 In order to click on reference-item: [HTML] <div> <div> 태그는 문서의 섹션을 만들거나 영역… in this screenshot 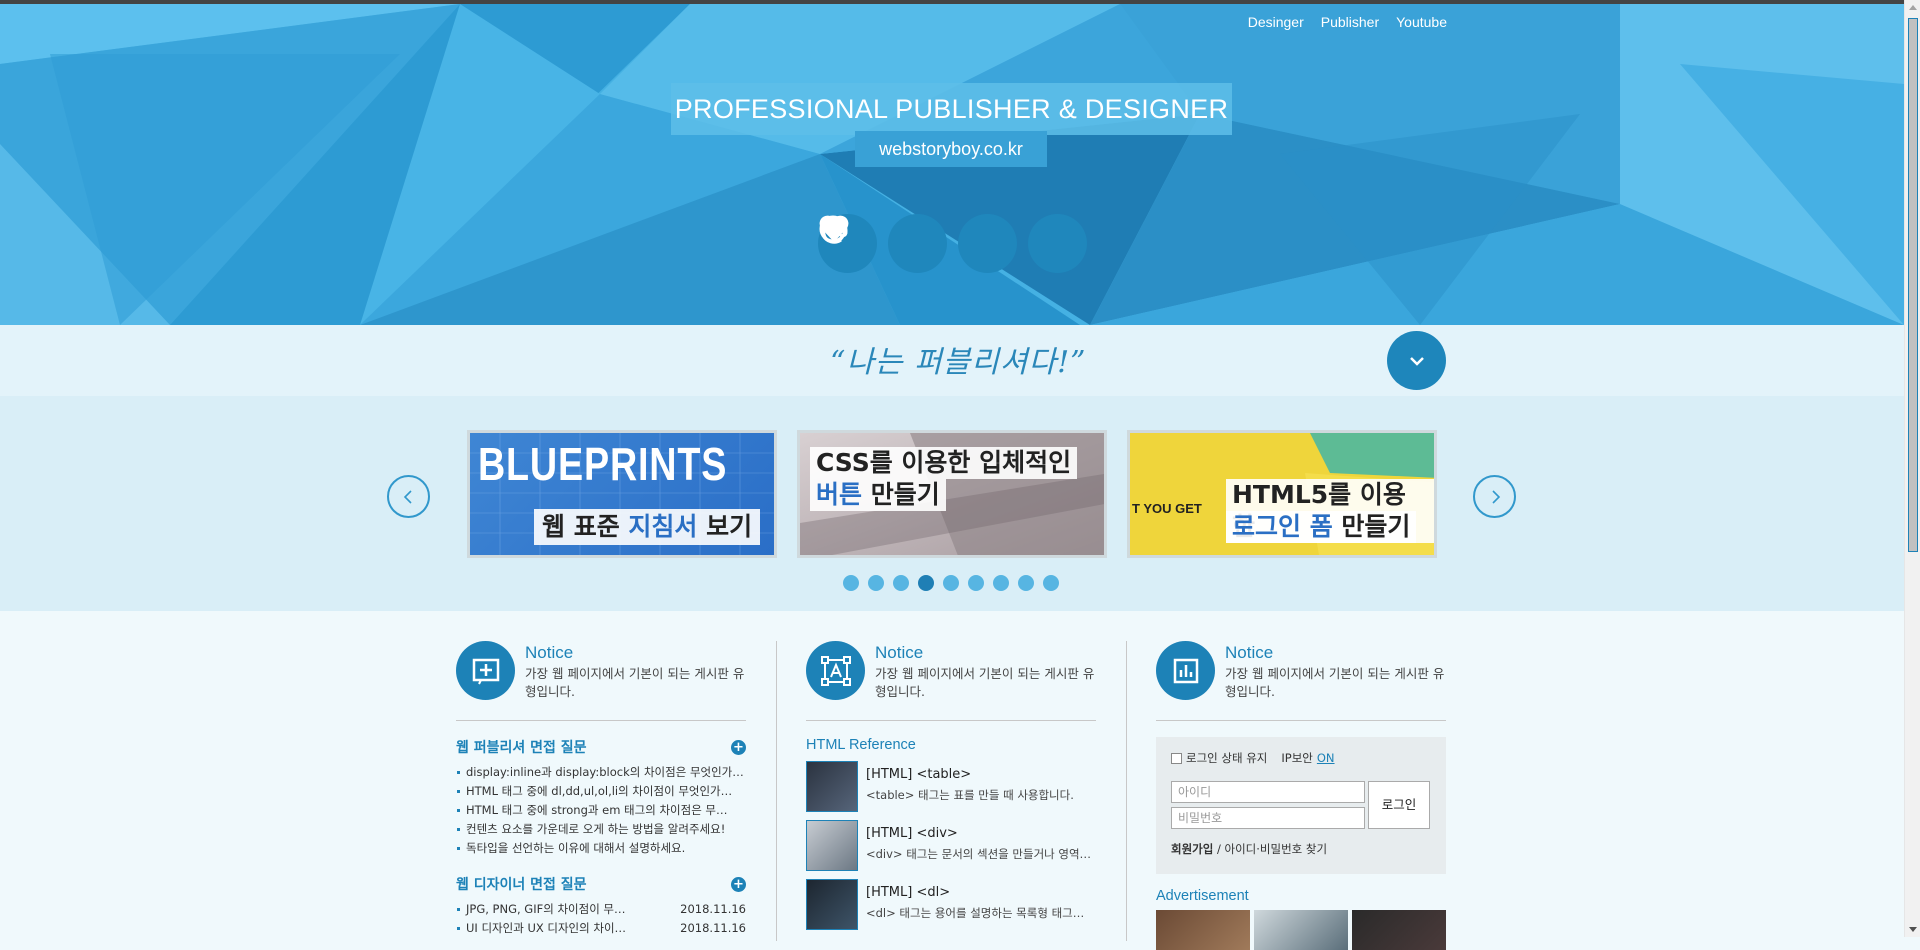, I will do `click(951, 845)`.